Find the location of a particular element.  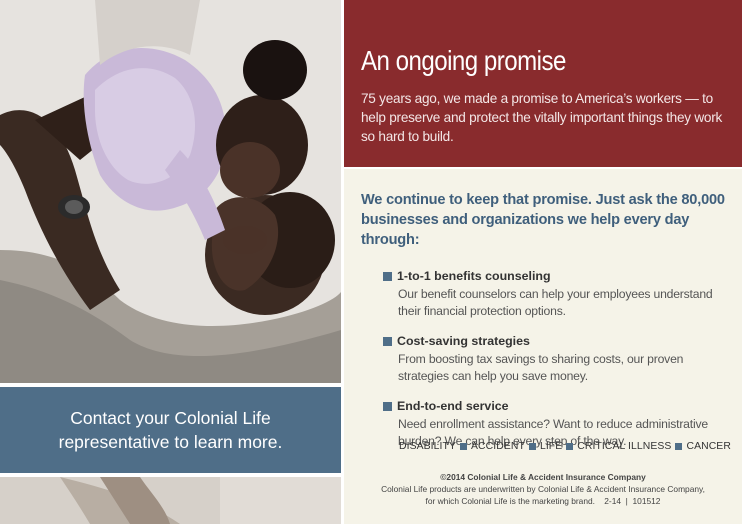

feature-heading: End-to-end service is located at coordinates (555, 406).